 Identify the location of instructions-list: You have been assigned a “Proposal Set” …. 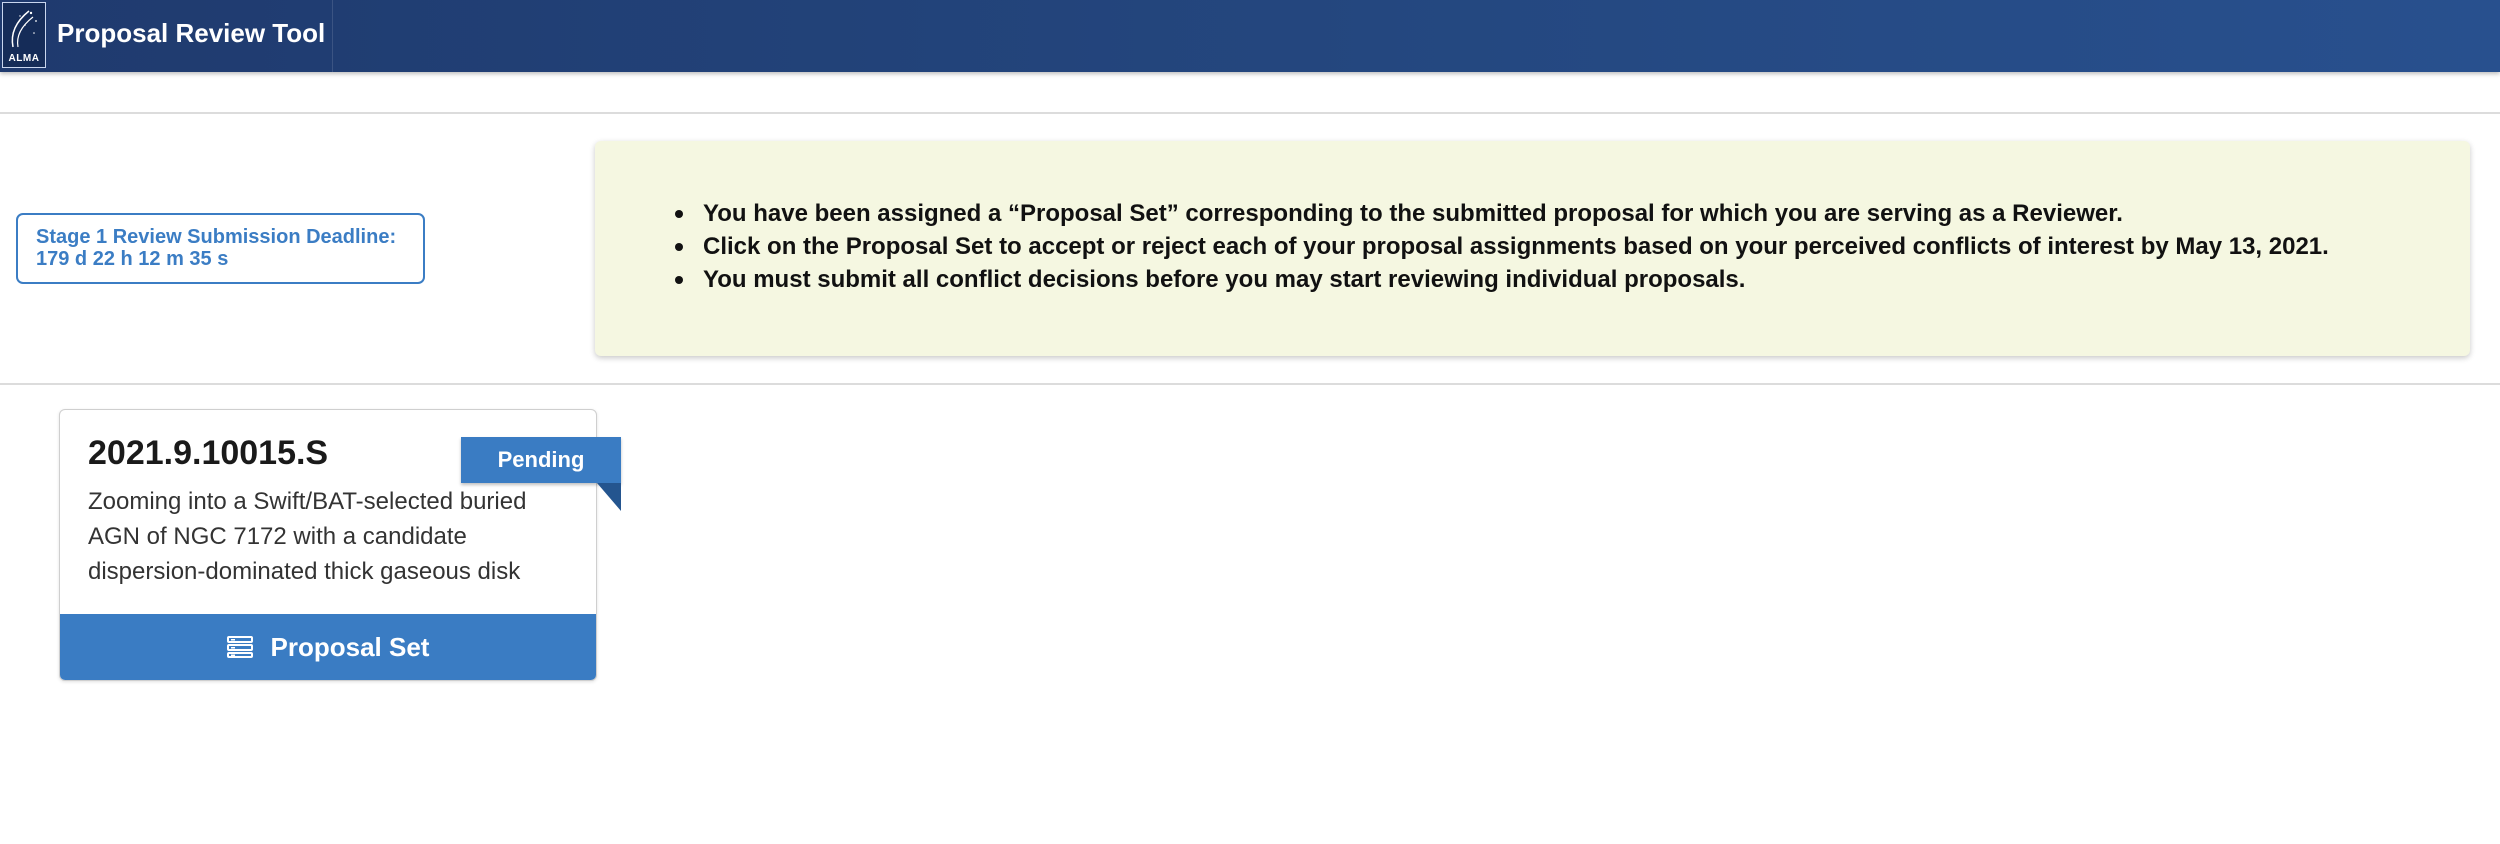
(1502, 246).